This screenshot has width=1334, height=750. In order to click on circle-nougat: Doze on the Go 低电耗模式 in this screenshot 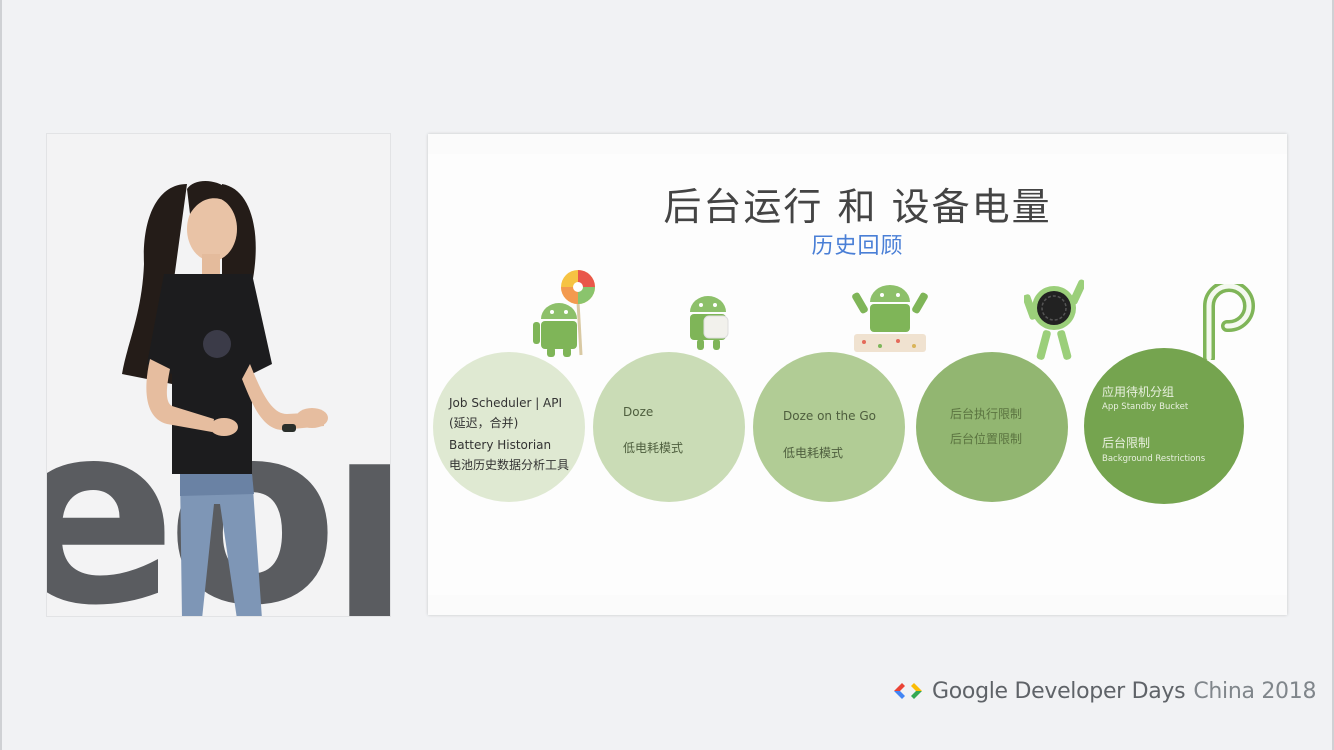, I will do `click(829, 427)`.